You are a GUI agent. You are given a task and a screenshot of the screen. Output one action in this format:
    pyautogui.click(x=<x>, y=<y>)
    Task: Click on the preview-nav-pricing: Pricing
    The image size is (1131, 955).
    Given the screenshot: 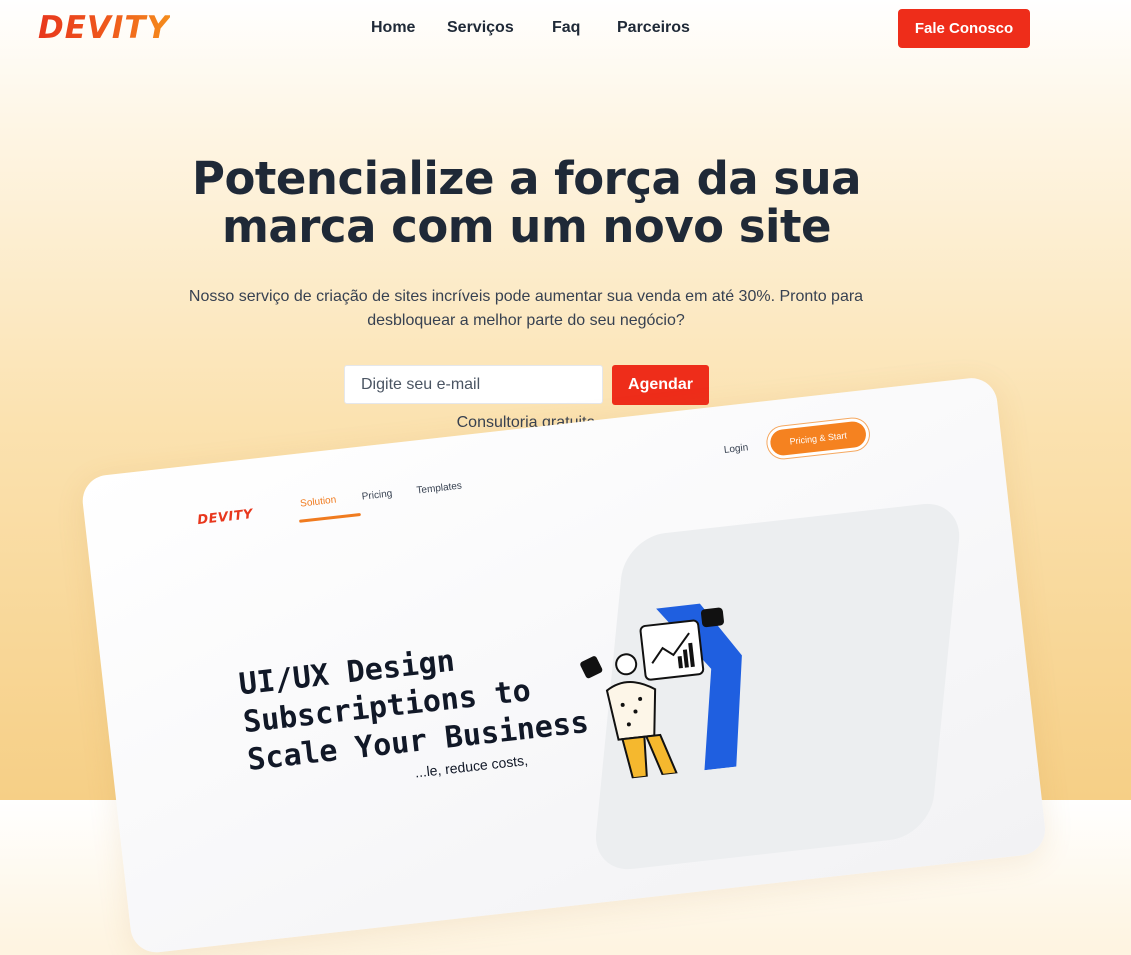 What is the action you would take?
    pyautogui.click(x=377, y=495)
    